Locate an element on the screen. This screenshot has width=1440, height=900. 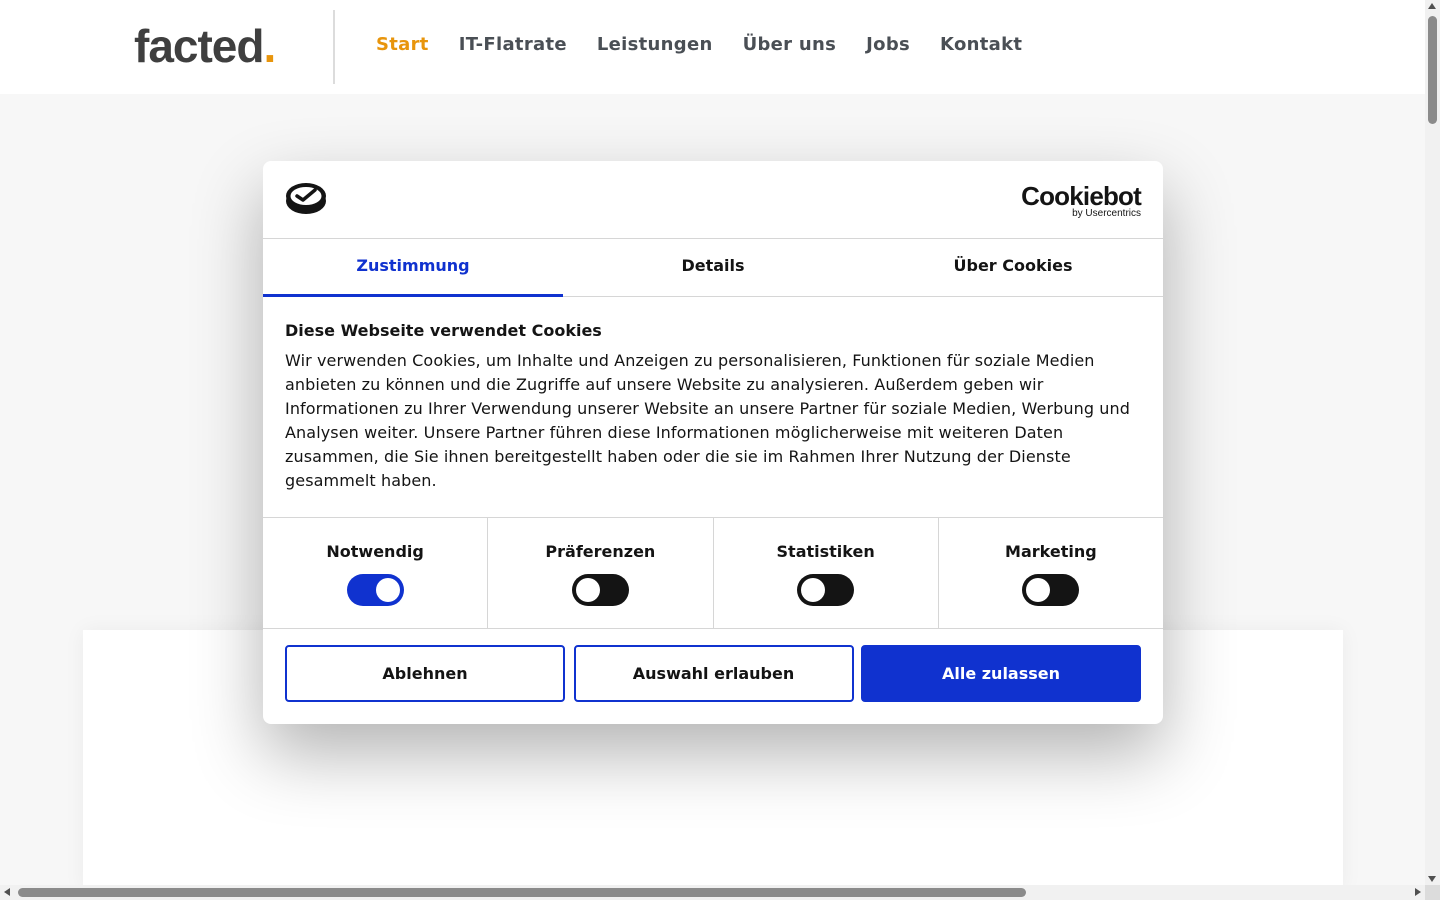
toggle-statistiken is located at coordinates (826, 590).